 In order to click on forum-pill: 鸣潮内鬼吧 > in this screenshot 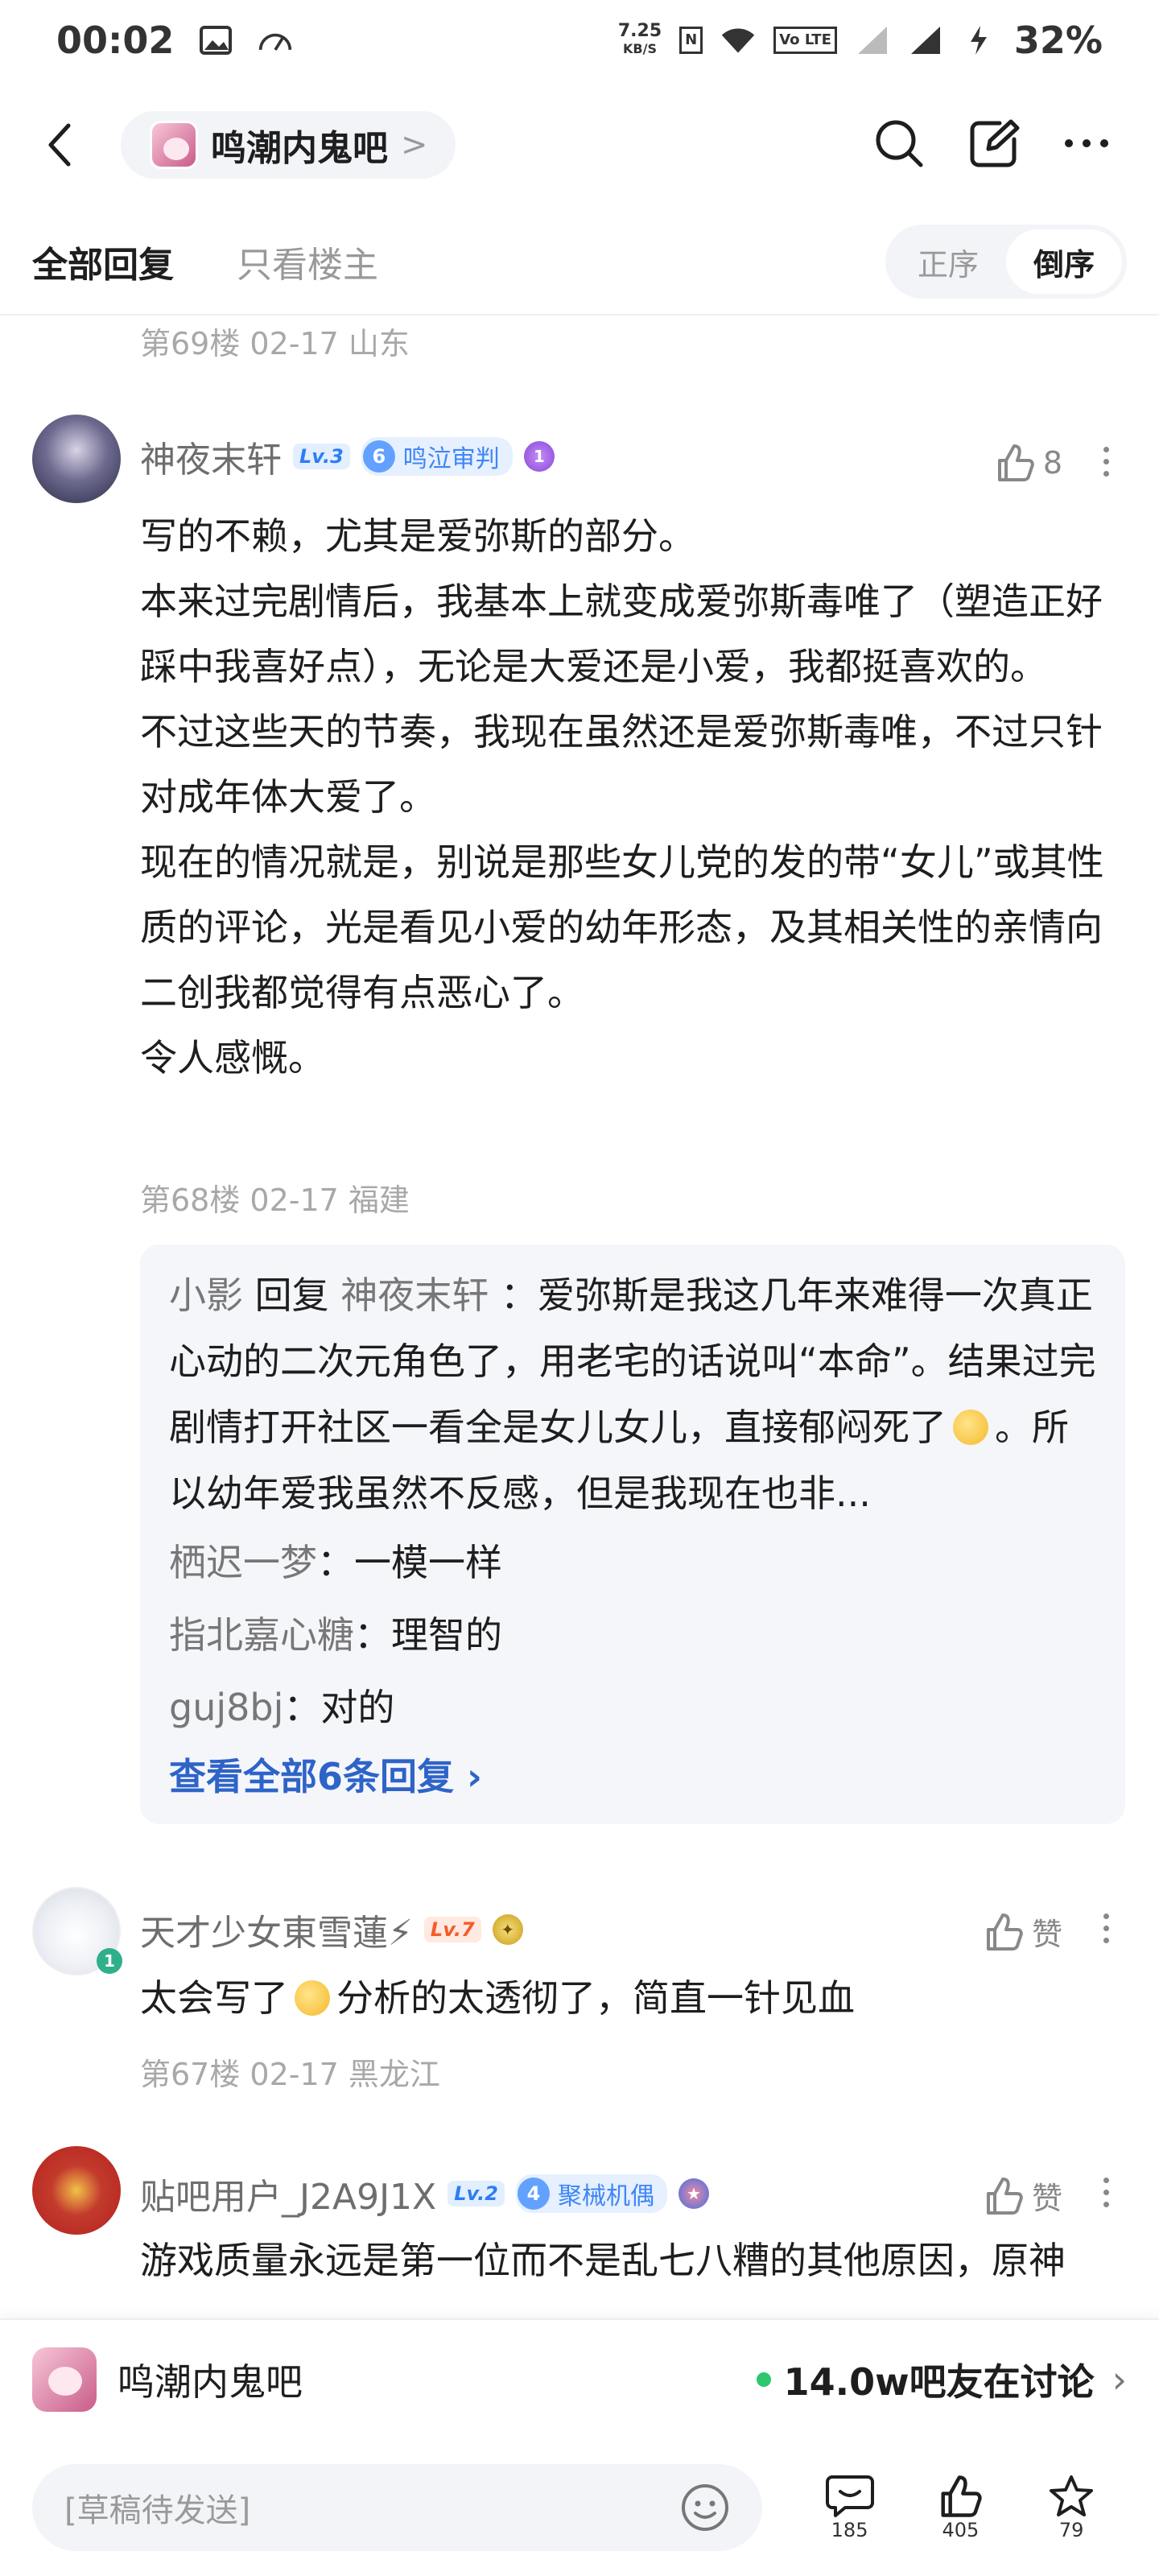, I will do `click(288, 145)`.